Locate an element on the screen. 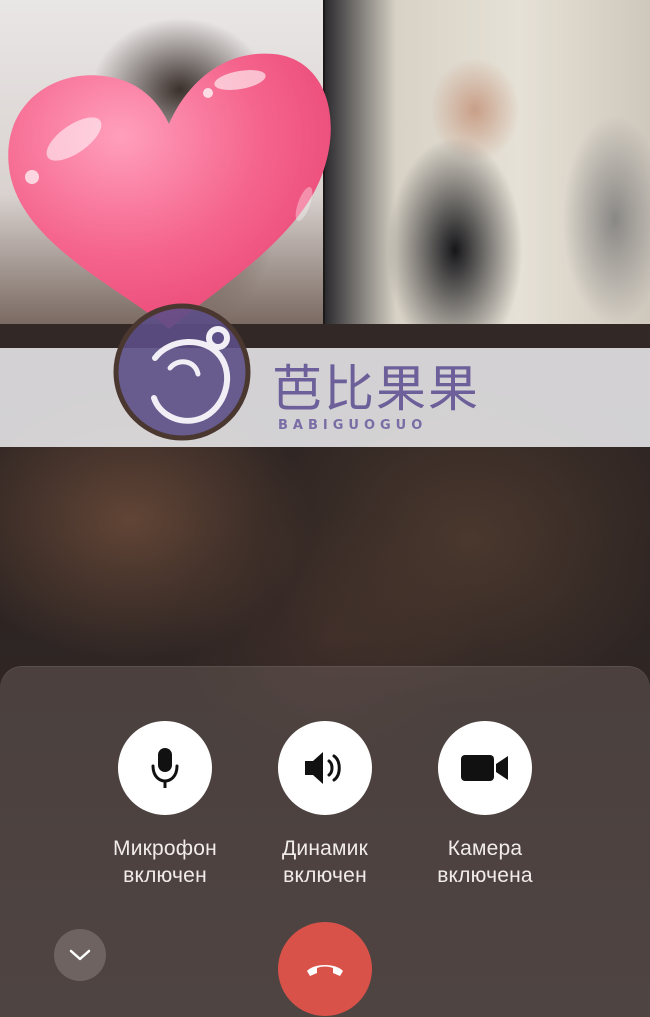 The height and width of the screenshot is (1017, 650). watermark-text: 芭比果果 BABIGUOGUO is located at coordinates (382, 396).